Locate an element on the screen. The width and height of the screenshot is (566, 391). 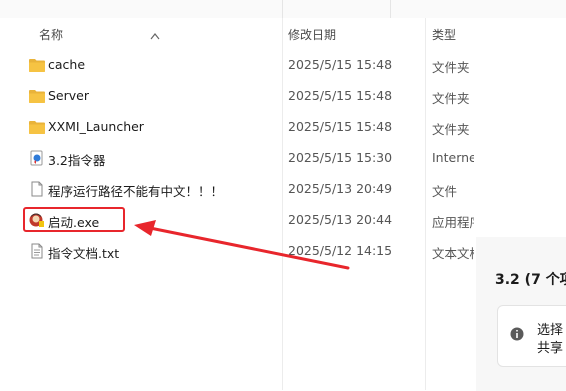
info-text-line-2: 共享 is located at coordinates (550, 348).